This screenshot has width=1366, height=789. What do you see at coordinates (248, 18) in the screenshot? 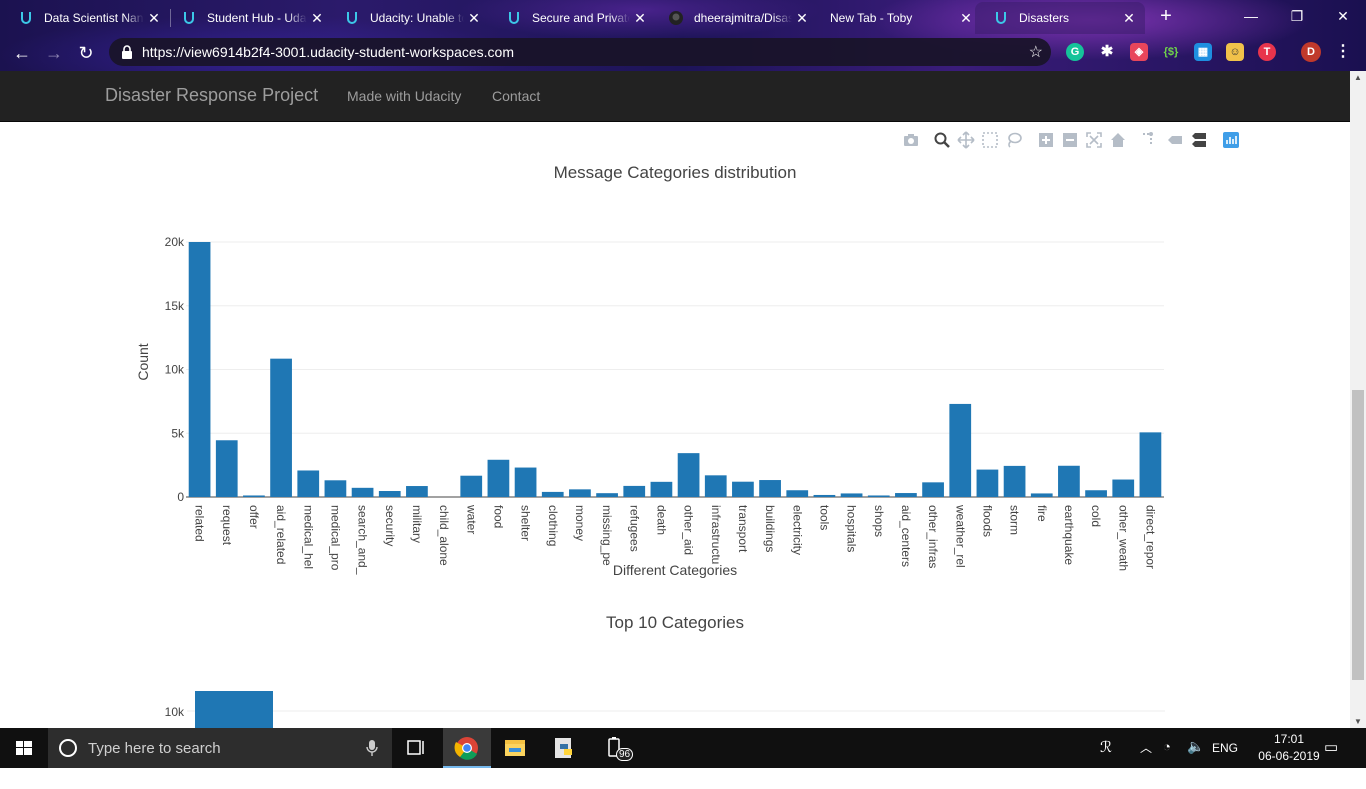
I see `tab-student-hub: Student Hub - Udacity ✕` at bounding box center [248, 18].